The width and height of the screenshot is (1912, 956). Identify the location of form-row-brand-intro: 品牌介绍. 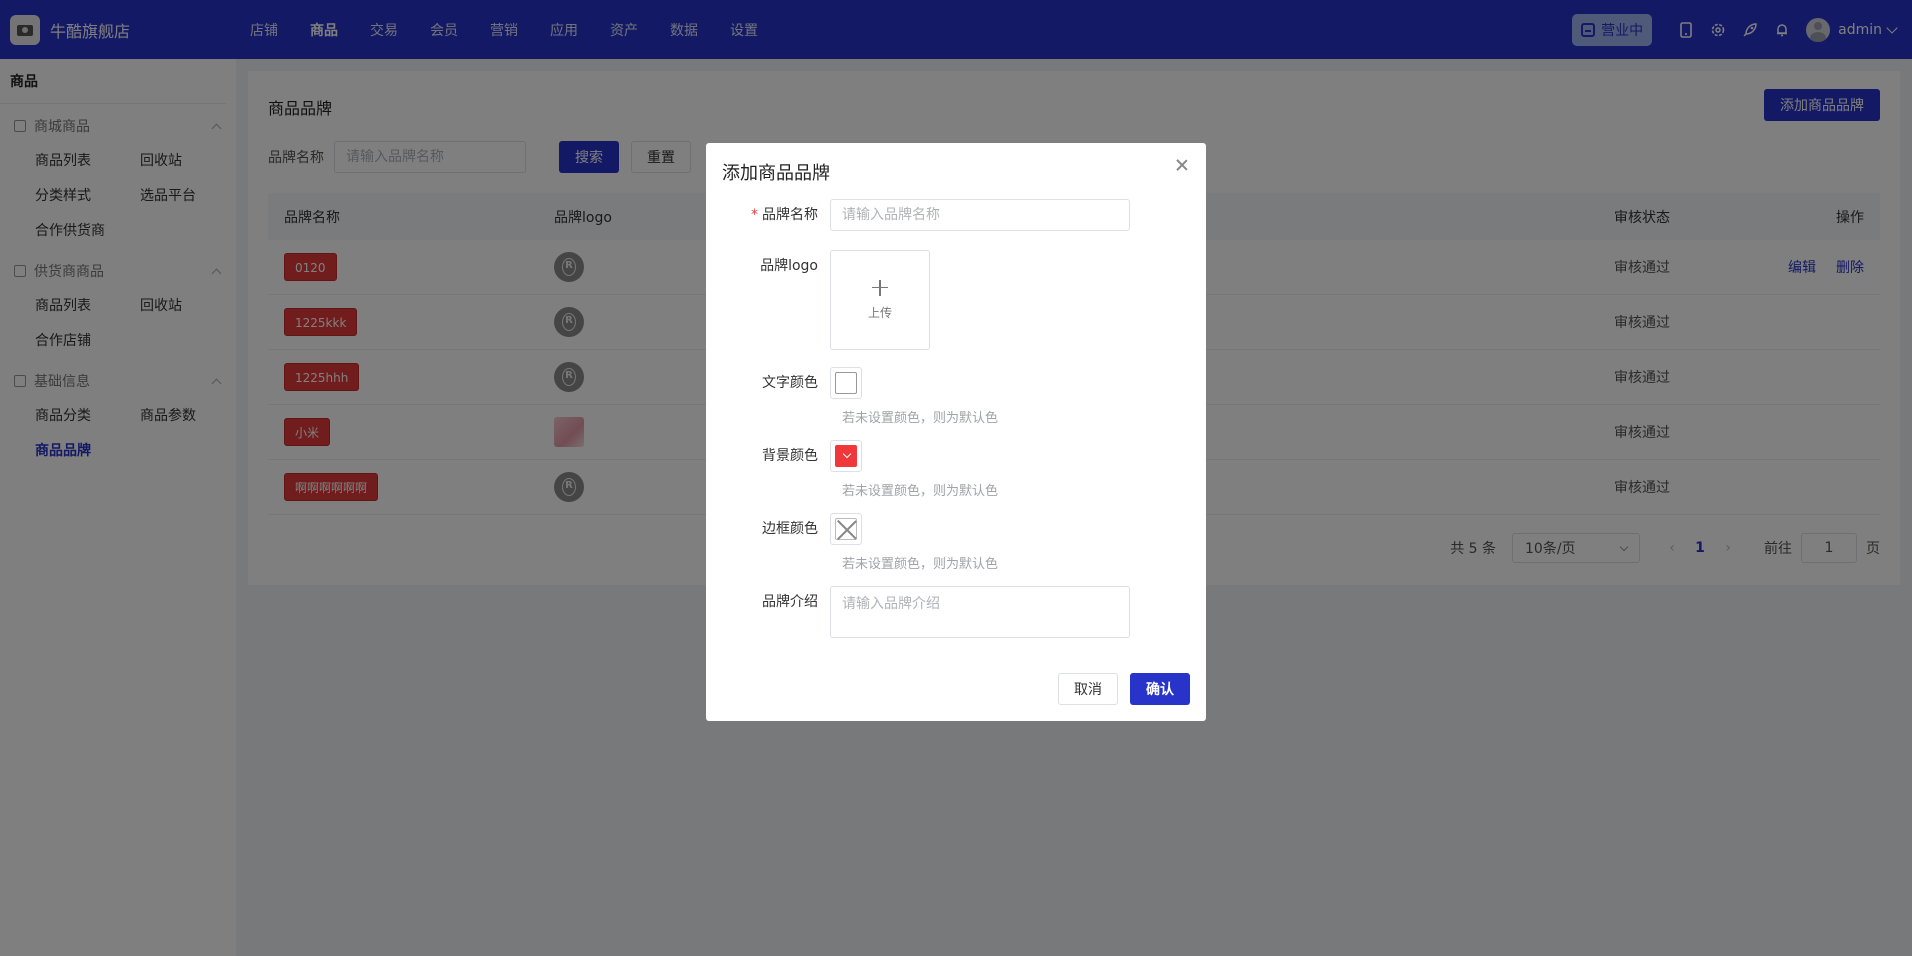
(918, 612).